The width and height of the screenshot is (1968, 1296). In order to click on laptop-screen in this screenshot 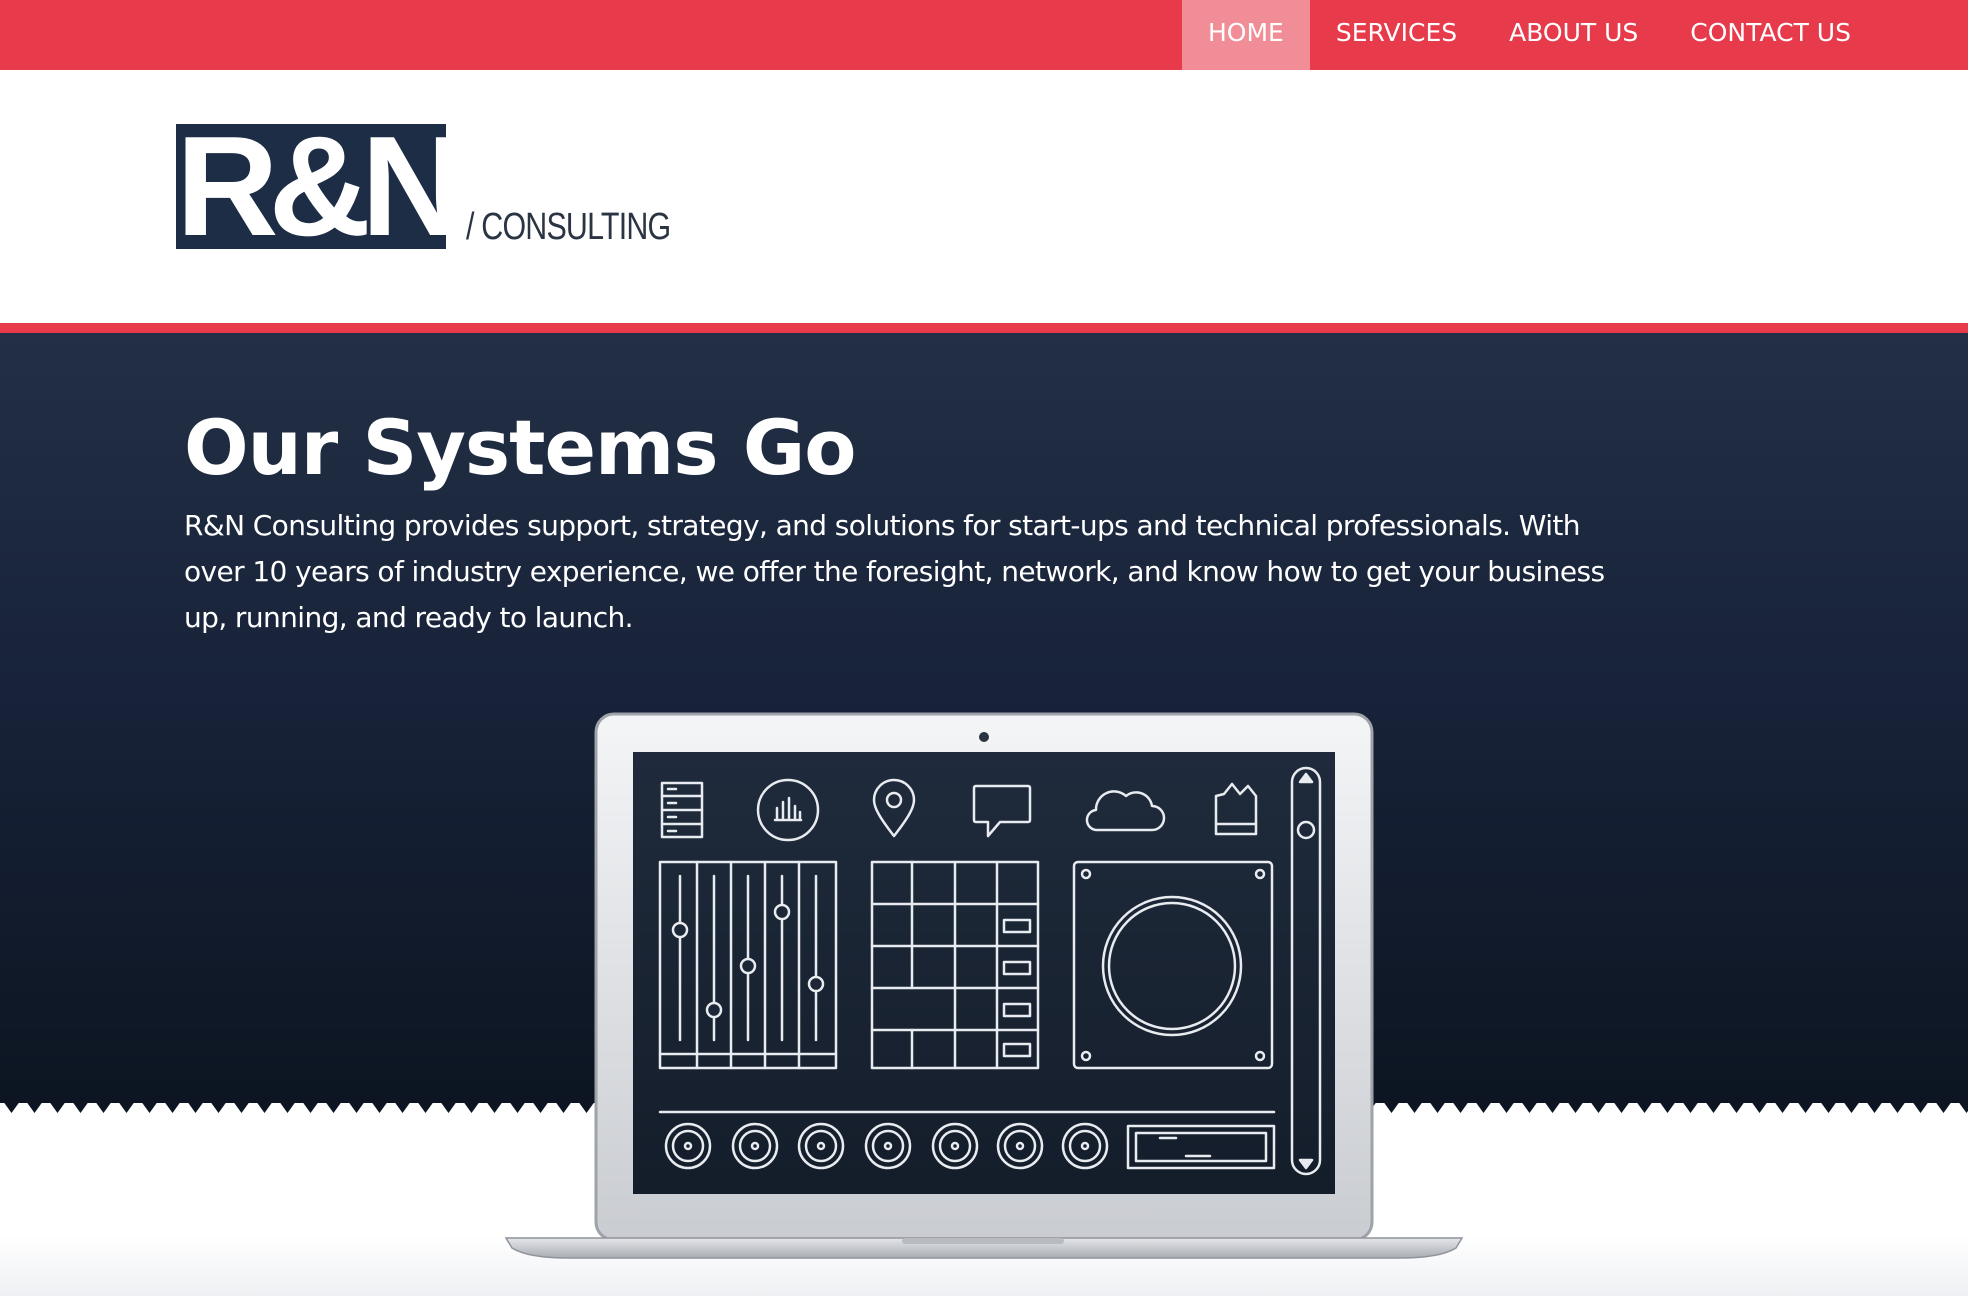, I will do `click(984, 973)`.